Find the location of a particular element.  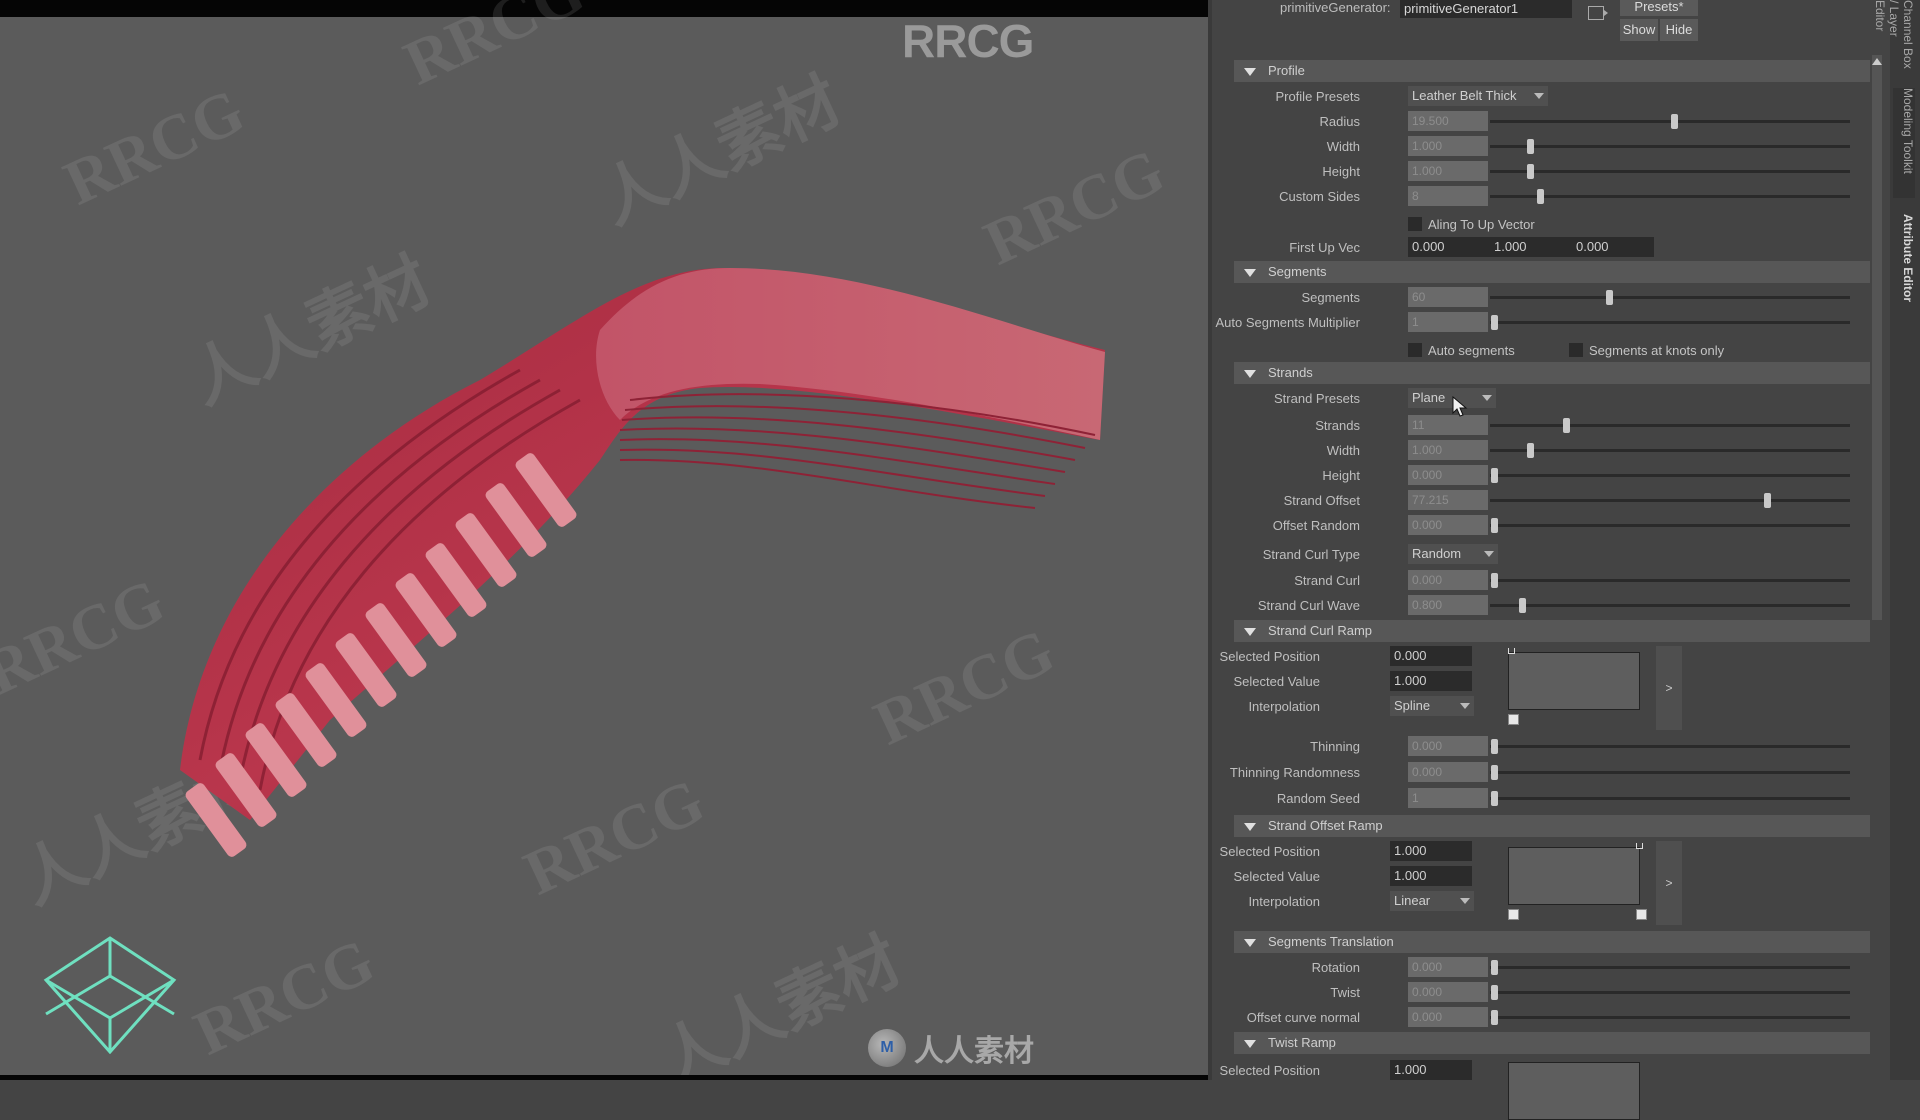

value-field: 19.500 is located at coordinates (1448, 121).